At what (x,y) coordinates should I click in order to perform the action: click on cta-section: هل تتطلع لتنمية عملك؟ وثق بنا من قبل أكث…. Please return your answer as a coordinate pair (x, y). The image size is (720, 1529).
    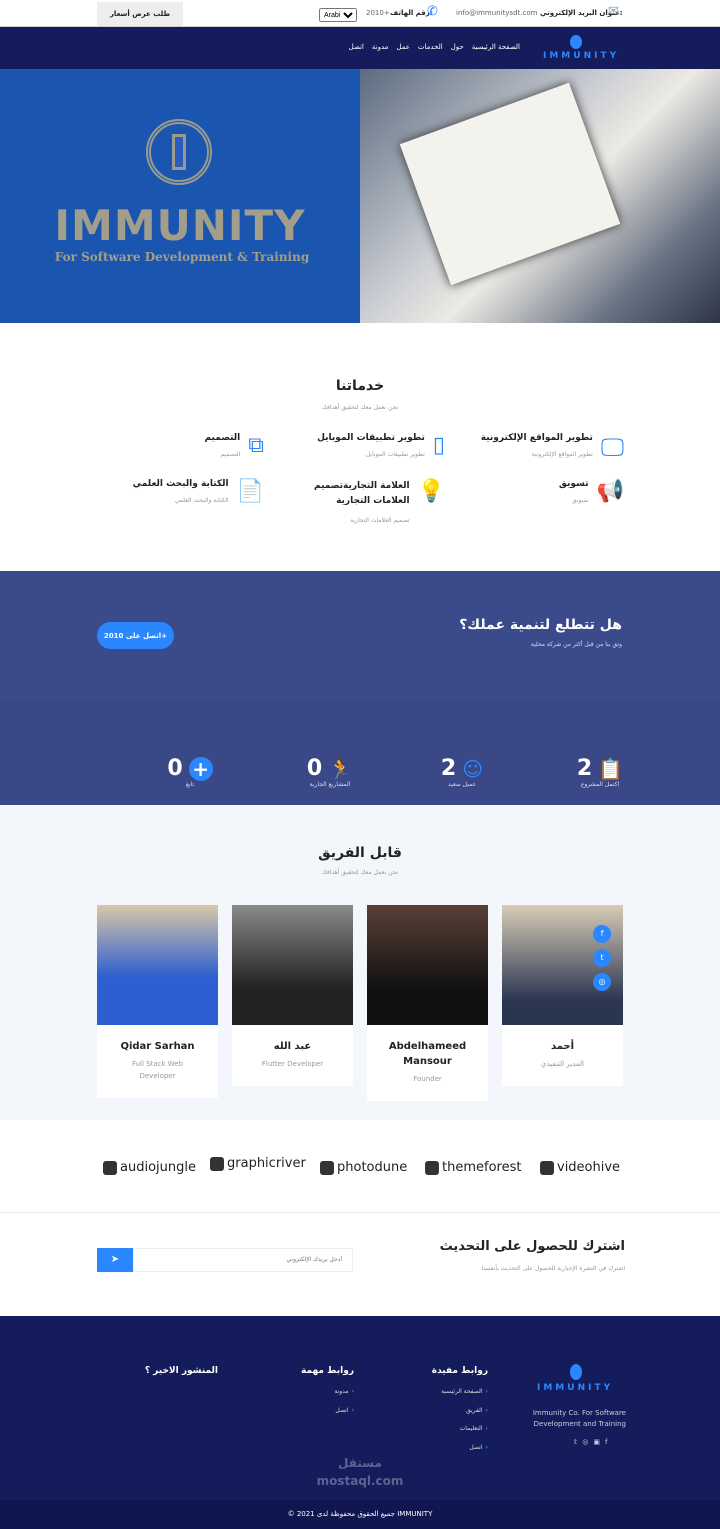
    Looking at the image, I should click on (360, 636).